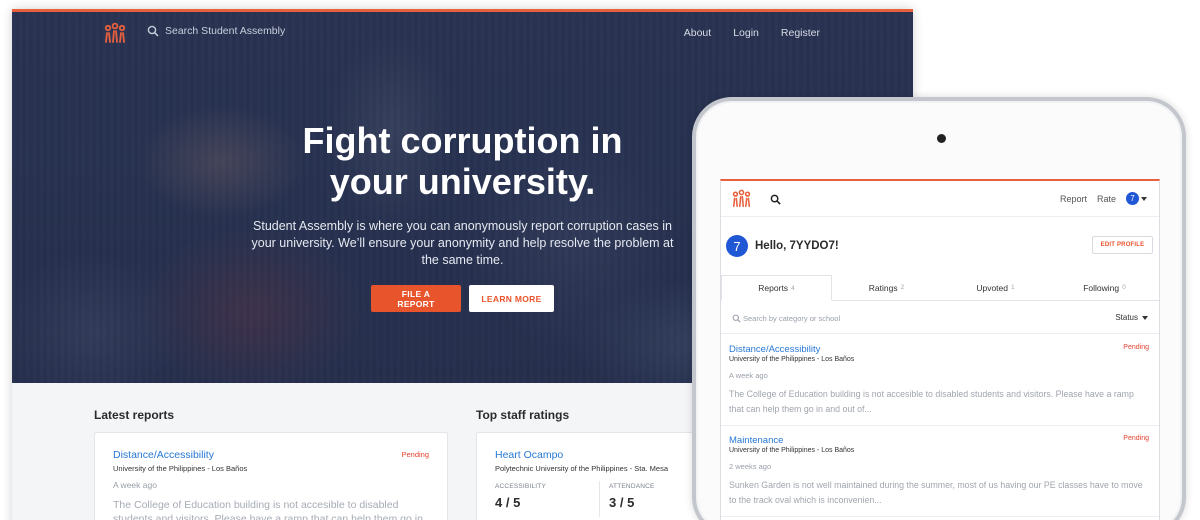 The image size is (1200, 520). What do you see at coordinates (632, 486) in the screenshot?
I see `metric-label-attendance: ATTENDANCE` at bounding box center [632, 486].